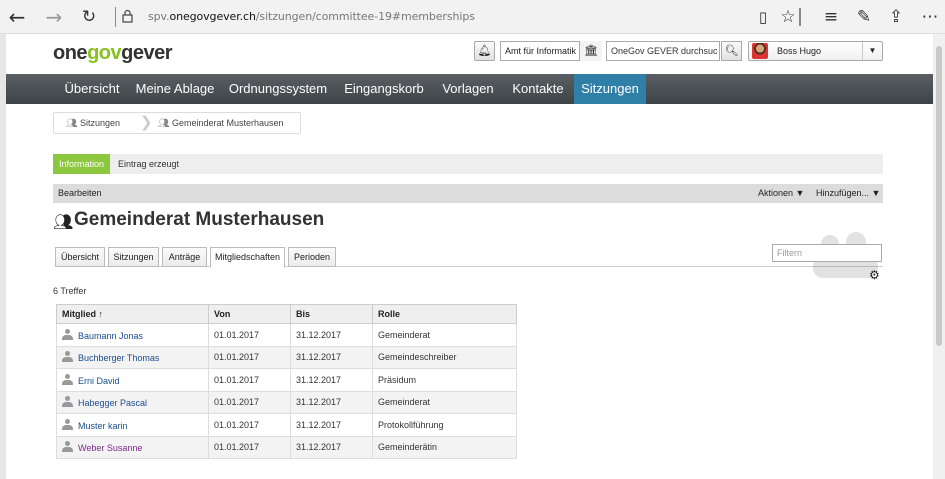 Image resolution: width=945 pixels, height=479 pixels. What do you see at coordinates (89, 17) in the screenshot?
I see `refresh-icon: ↻` at bounding box center [89, 17].